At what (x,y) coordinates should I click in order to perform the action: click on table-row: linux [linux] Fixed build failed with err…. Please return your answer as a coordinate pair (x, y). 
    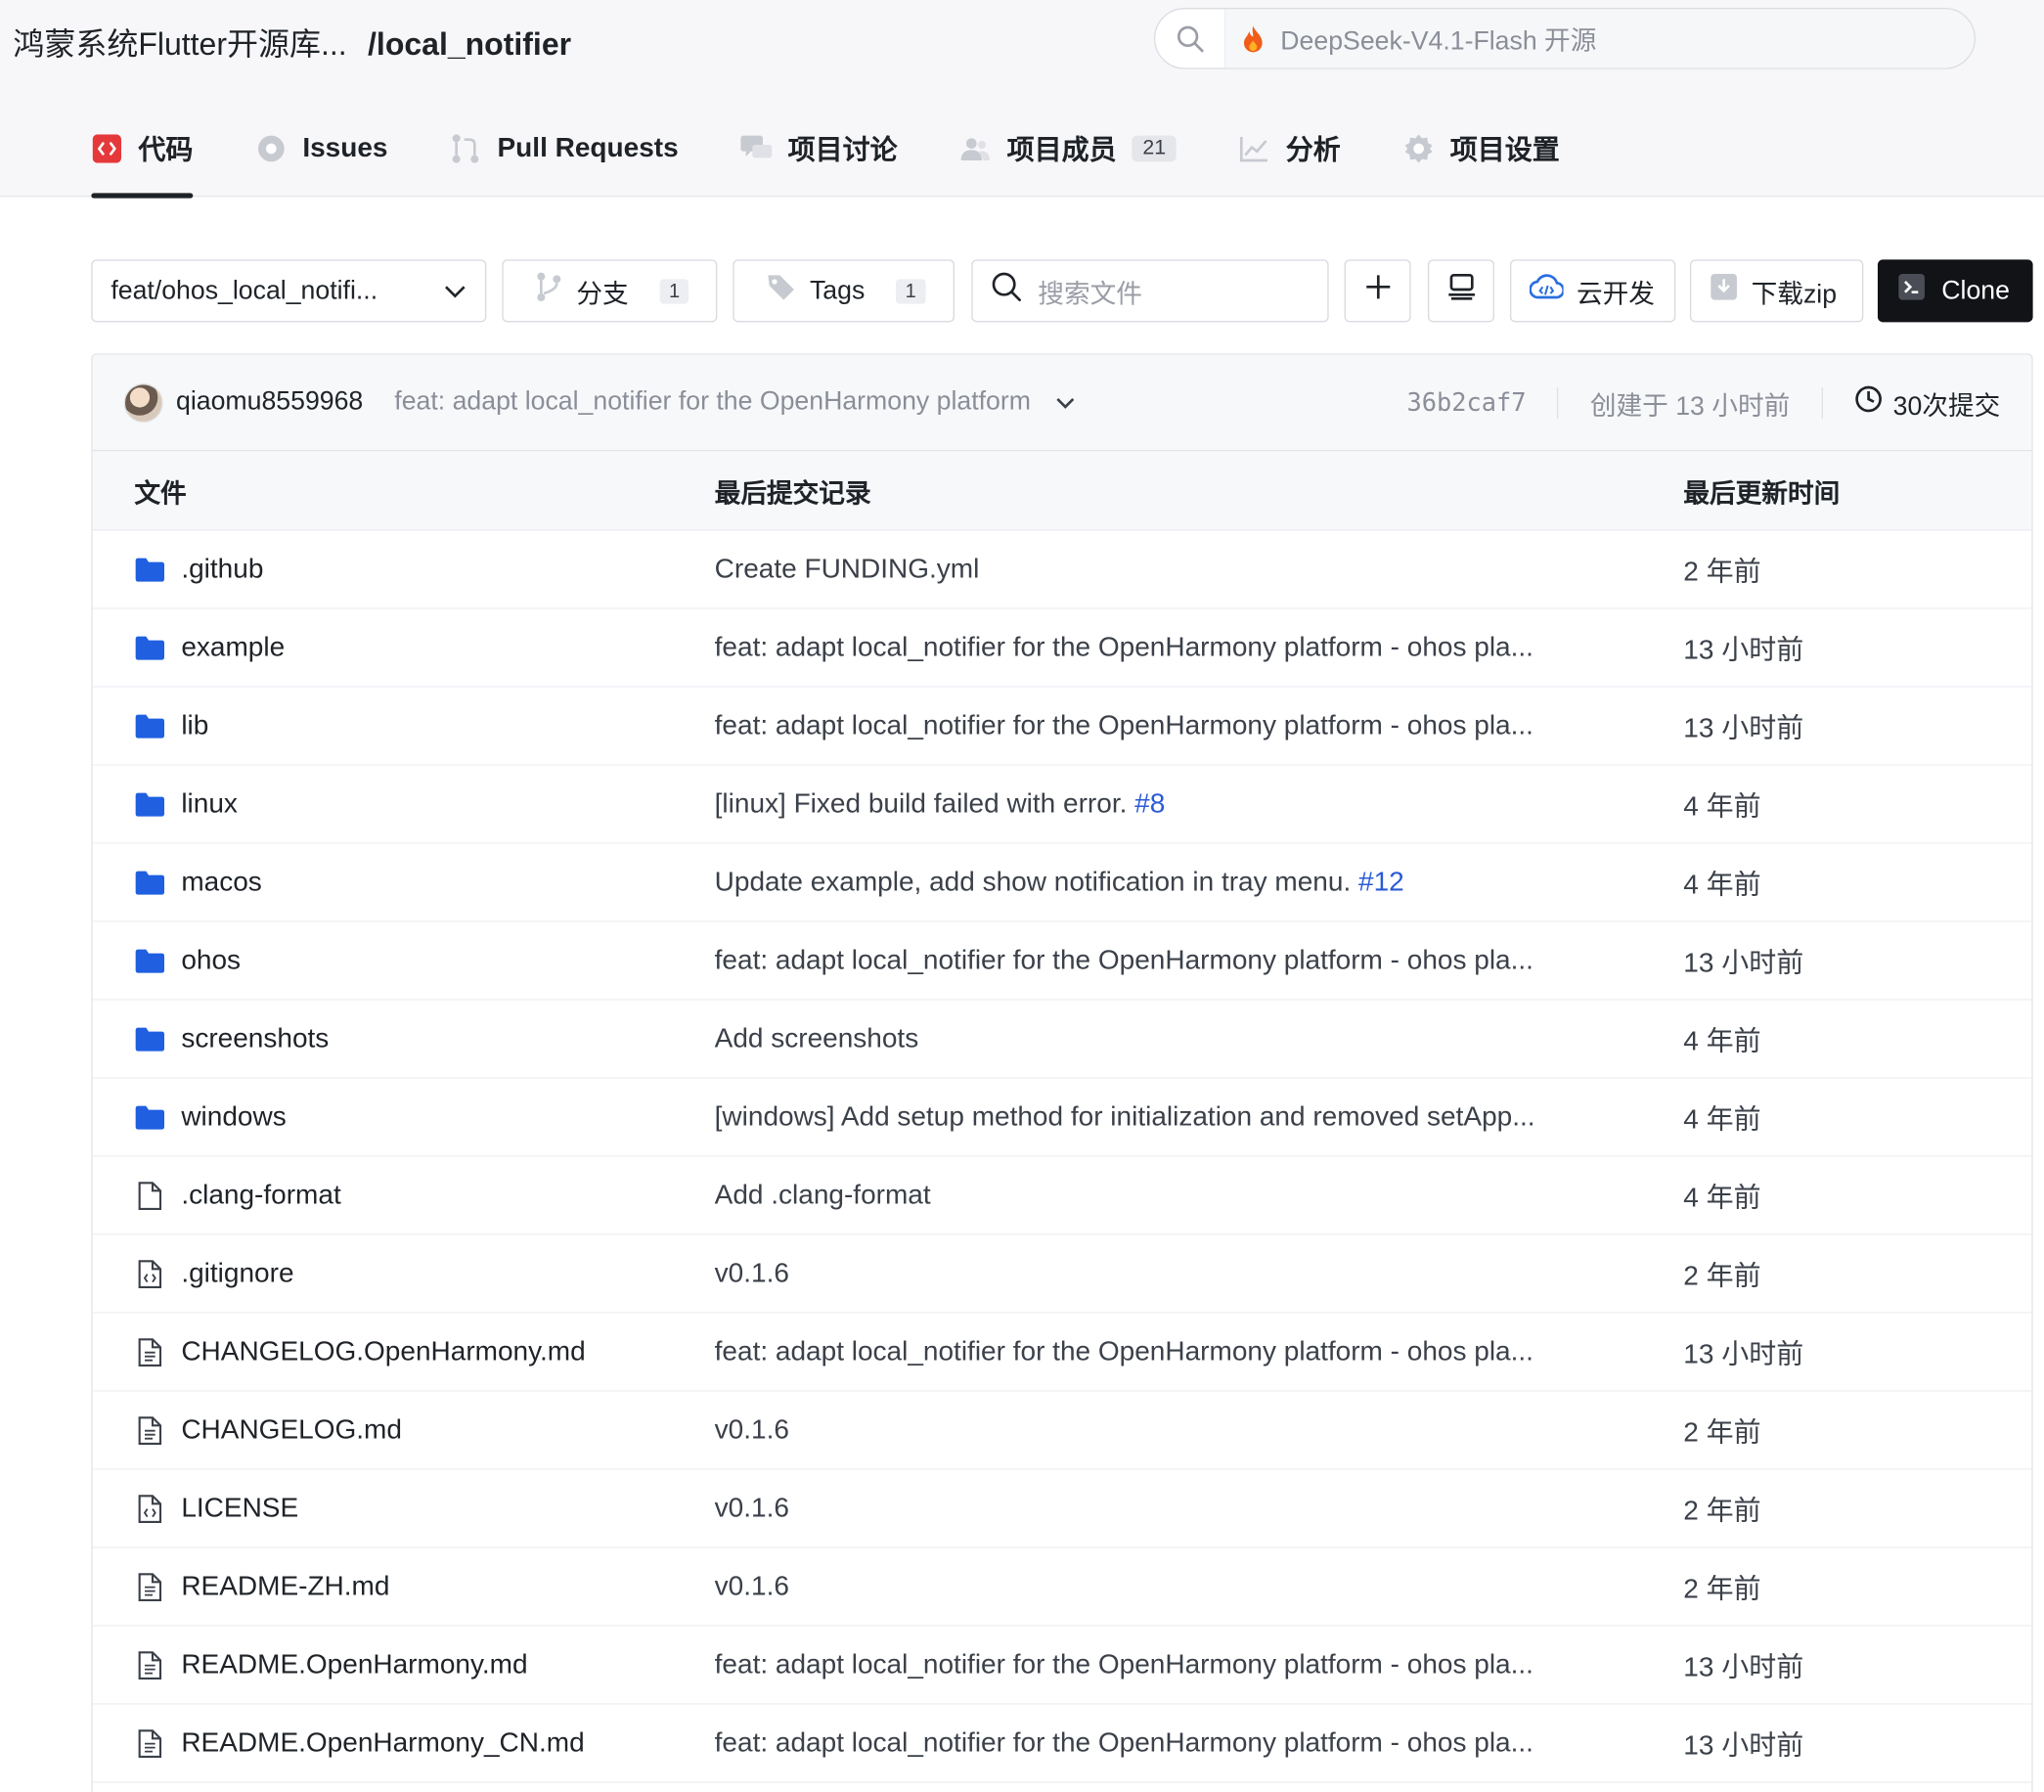
    Looking at the image, I should click on (1062, 804).